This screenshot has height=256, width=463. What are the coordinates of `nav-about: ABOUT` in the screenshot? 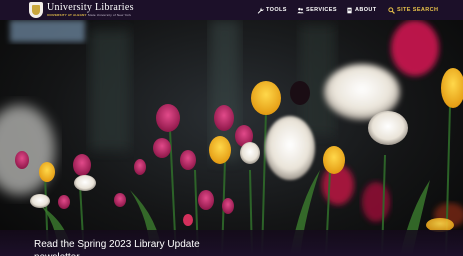 It's located at (361, 10).